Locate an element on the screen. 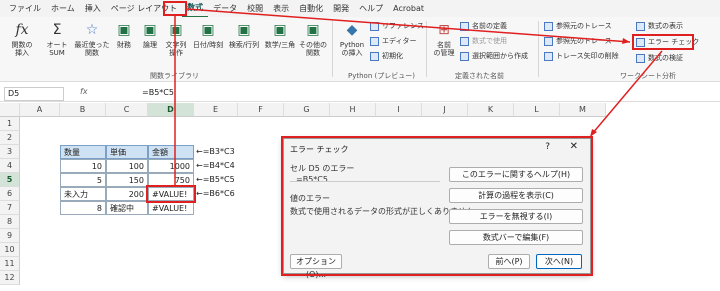 Image resolution: width=720 pixels, height=291 pixels. define-name-button: 名前の定義 is located at coordinates (483, 26).